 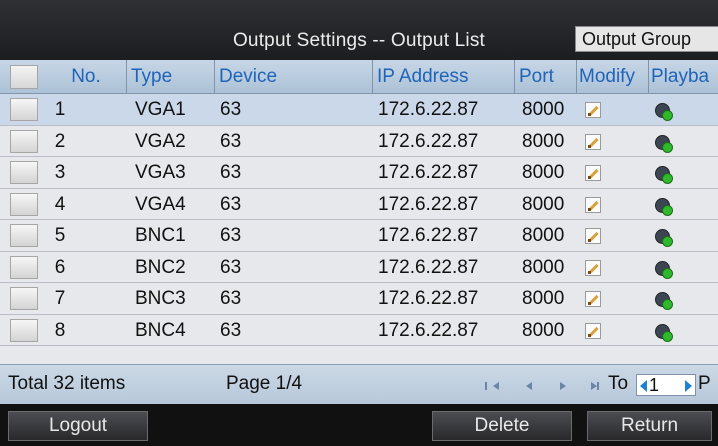 I want to click on row-type: VGA3, so click(x=160, y=172).